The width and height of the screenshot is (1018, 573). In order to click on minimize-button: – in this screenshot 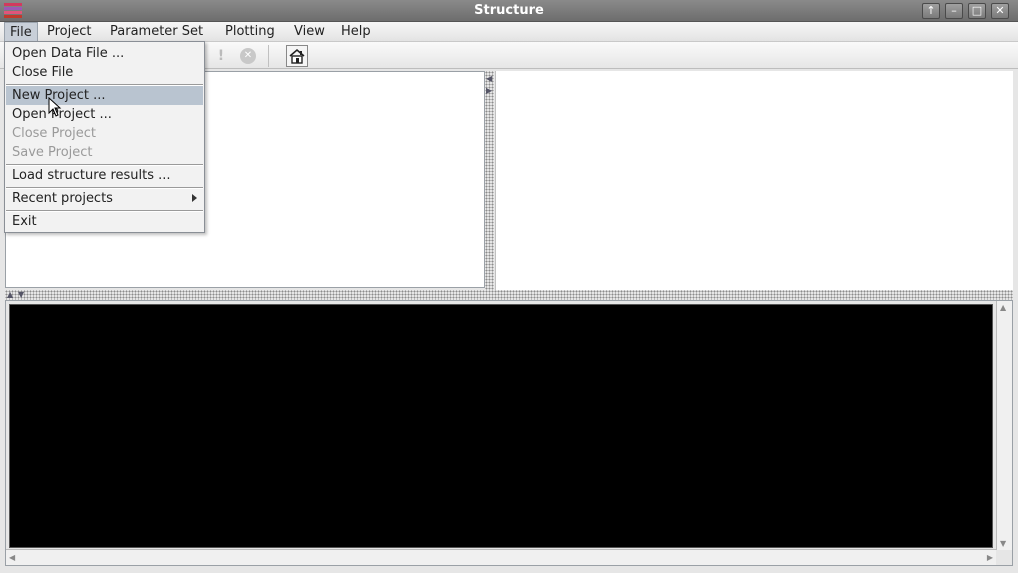, I will do `click(954, 11)`.